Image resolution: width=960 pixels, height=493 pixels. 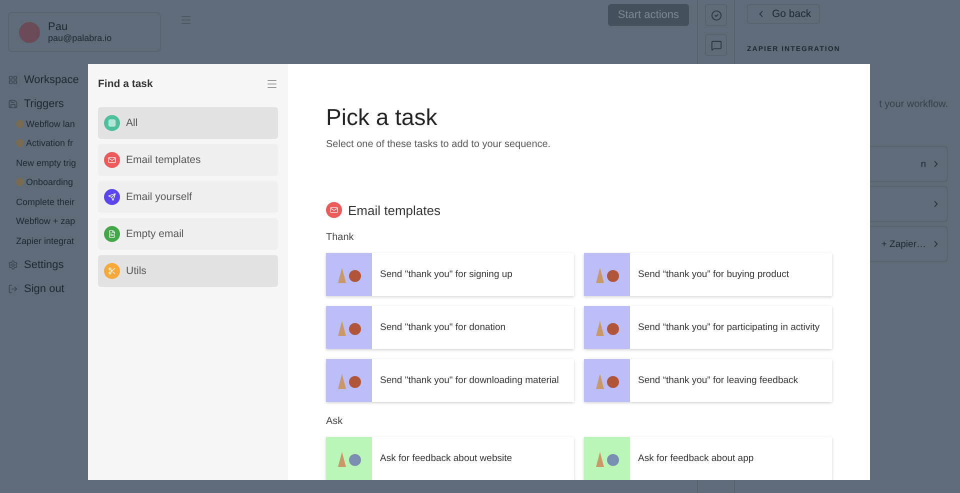 What do you see at coordinates (84, 32) in the screenshot?
I see `profile-card: Pau pau@palabra.io` at bounding box center [84, 32].